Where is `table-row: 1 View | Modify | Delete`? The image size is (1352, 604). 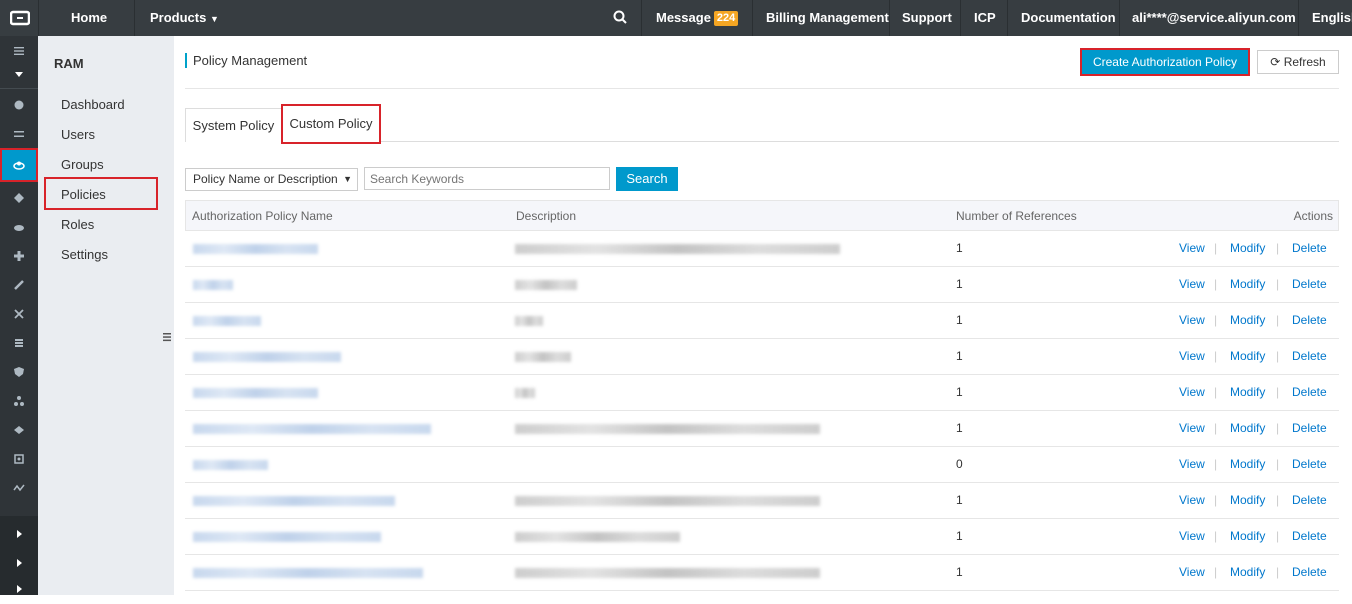 table-row: 1 View | Modify | Delete is located at coordinates (762, 501).